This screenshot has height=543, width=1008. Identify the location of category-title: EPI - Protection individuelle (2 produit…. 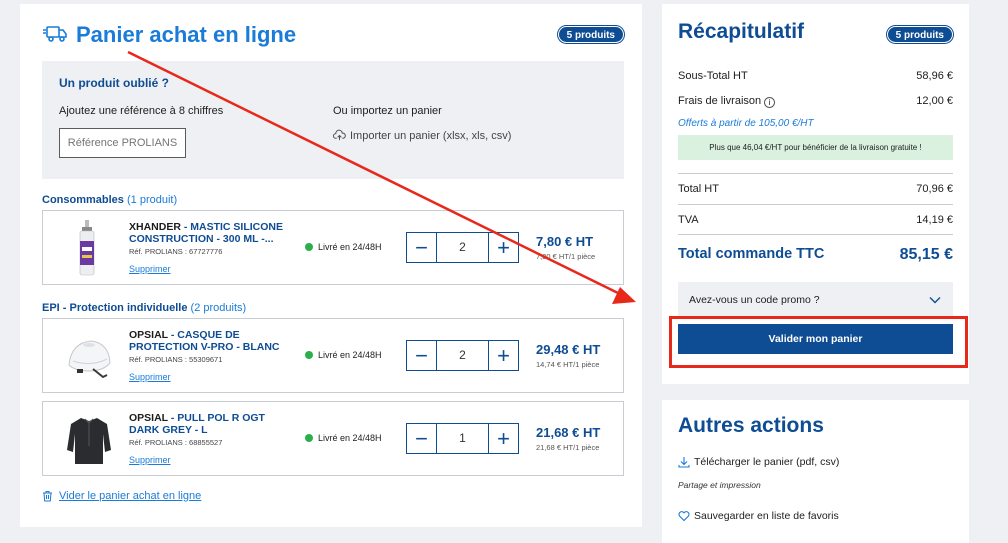
(144, 308).